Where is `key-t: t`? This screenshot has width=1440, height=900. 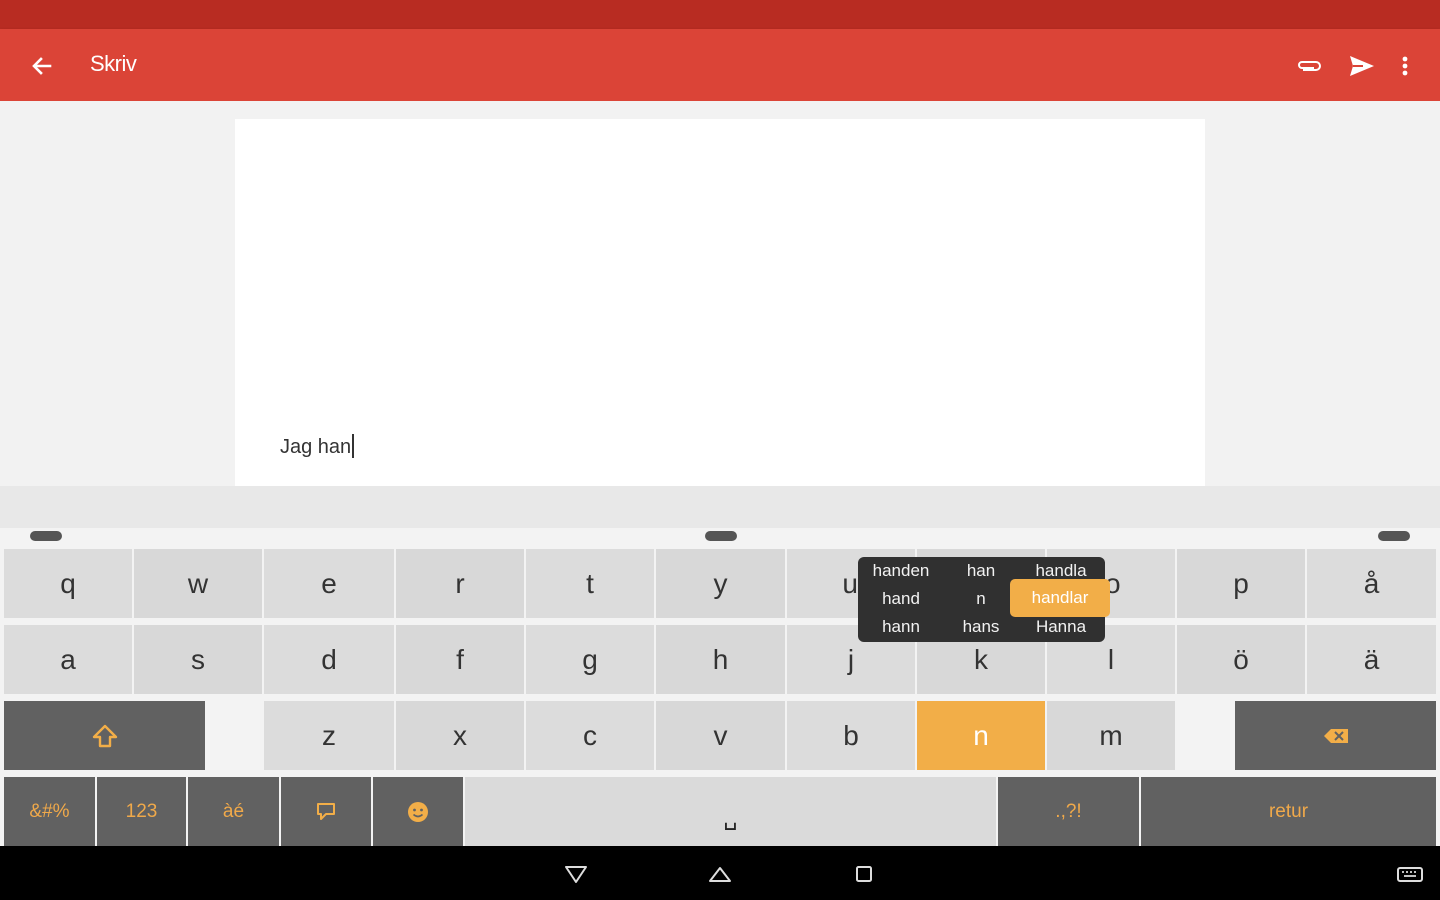 key-t: t is located at coordinates (590, 583).